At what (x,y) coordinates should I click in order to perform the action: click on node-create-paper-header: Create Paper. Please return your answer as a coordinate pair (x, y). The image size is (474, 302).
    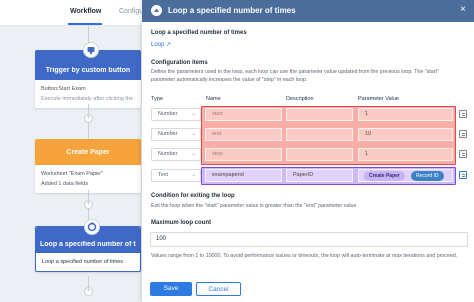
    Looking at the image, I should click on (88, 152).